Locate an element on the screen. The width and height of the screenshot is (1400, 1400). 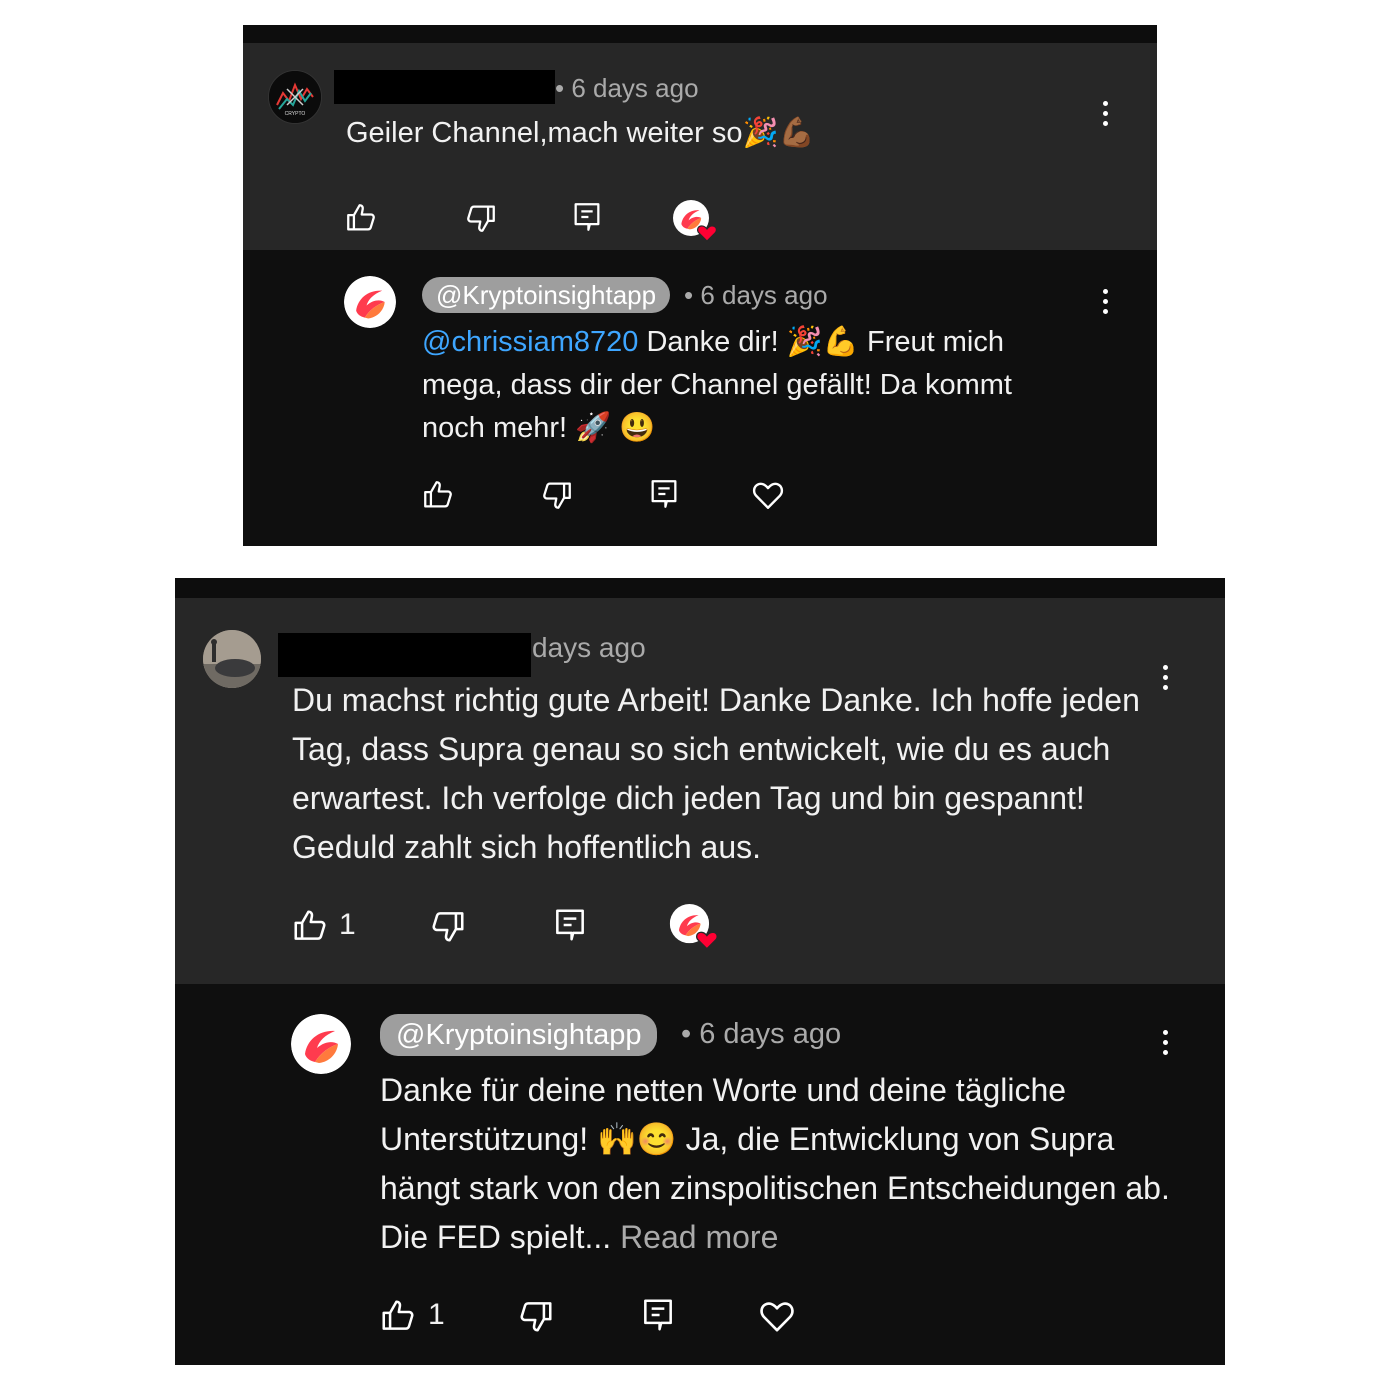
comment-timestamp: • 6 days ago is located at coordinates (627, 88).